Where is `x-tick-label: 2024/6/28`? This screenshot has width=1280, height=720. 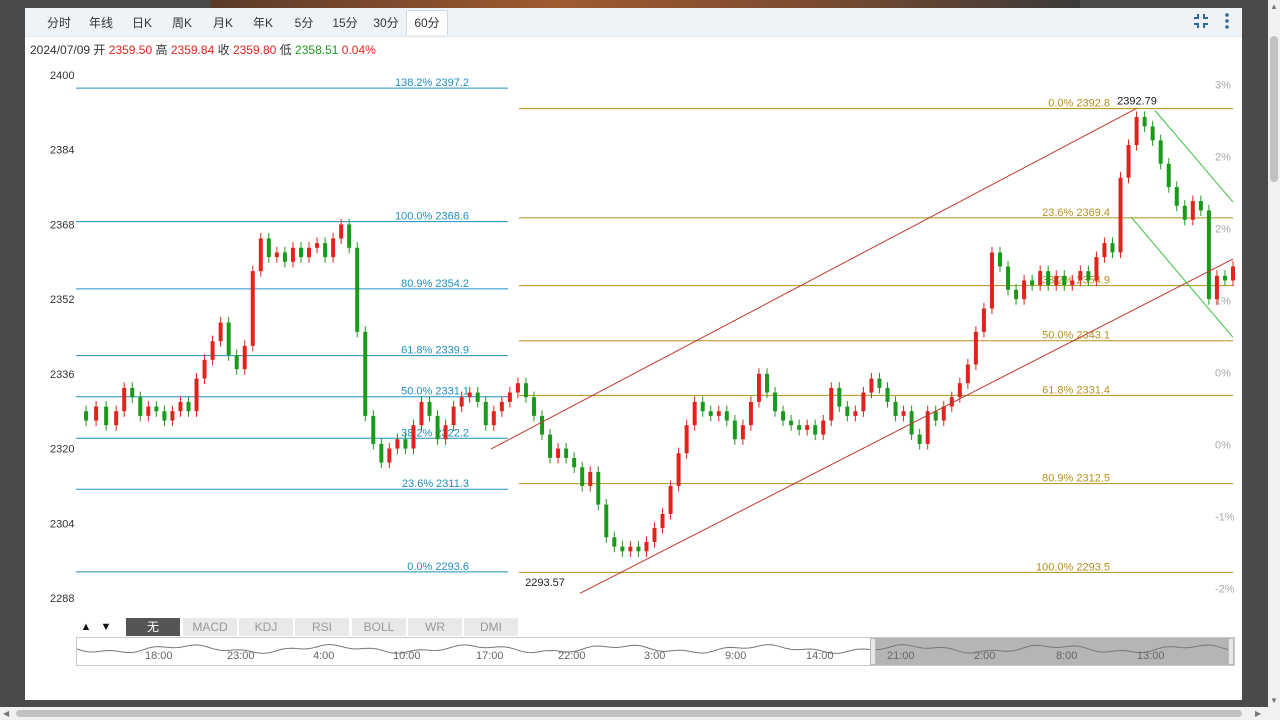 x-tick-label: 2024/6/28 is located at coordinates (636, 607).